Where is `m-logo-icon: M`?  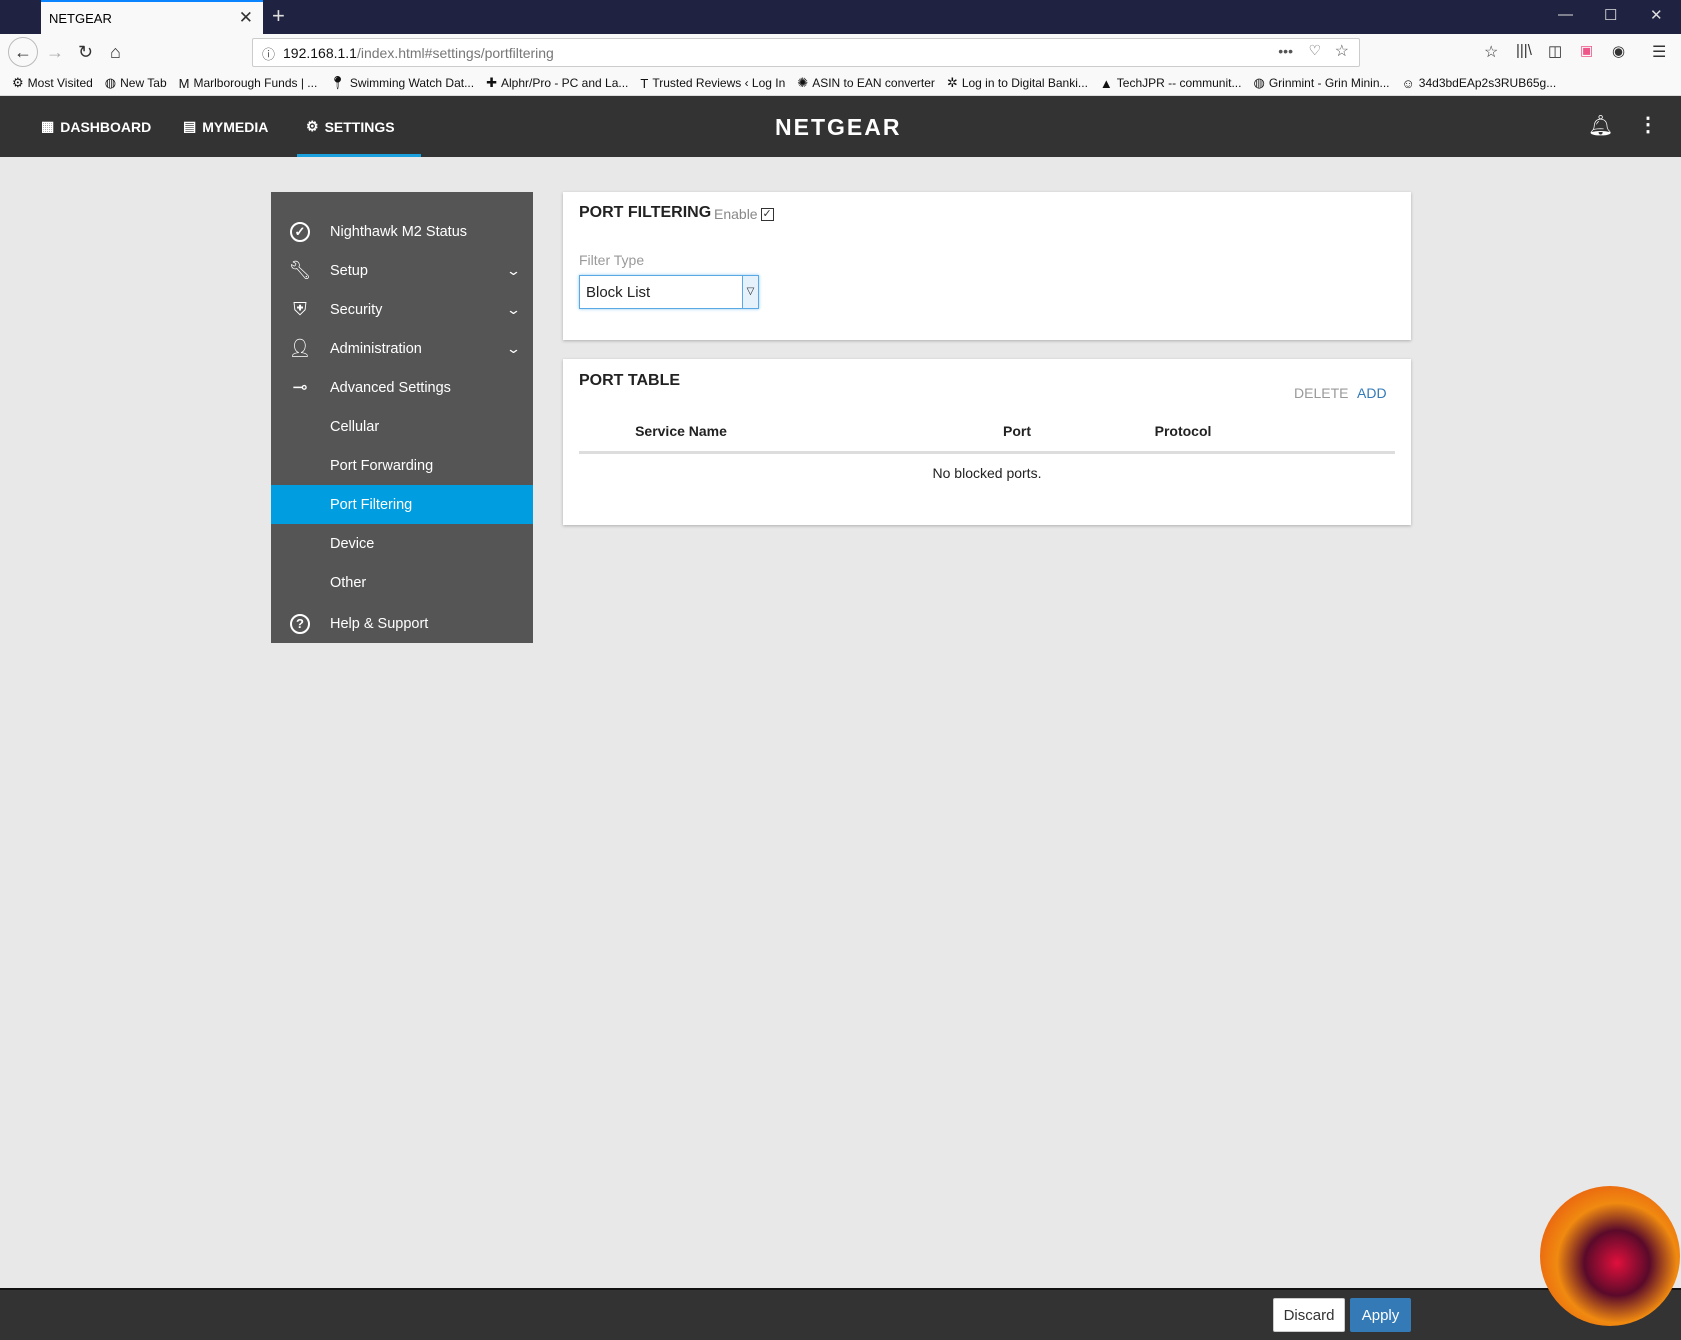
m-logo-icon: M is located at coordinates (184, 83).